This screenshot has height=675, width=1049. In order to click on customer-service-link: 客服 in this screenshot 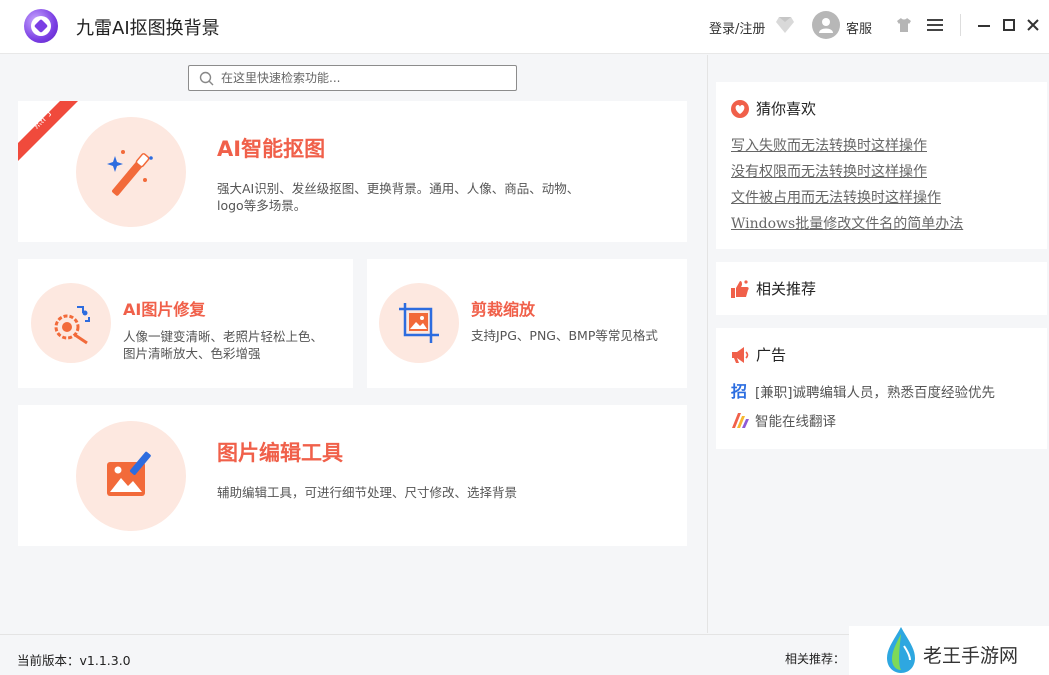, I will do `click(859, 27)`.